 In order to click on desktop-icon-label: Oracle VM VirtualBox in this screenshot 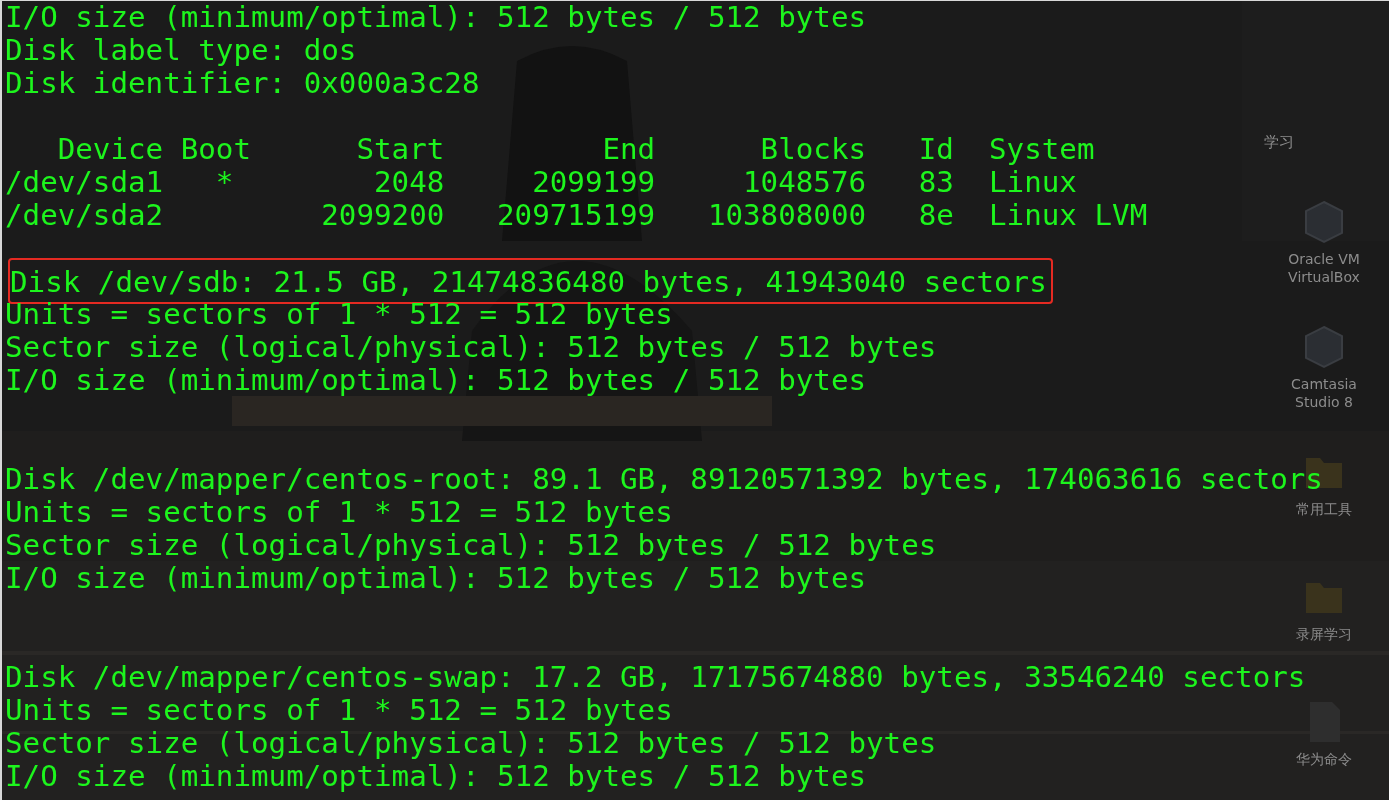, I will do `click(1324, 268)`.